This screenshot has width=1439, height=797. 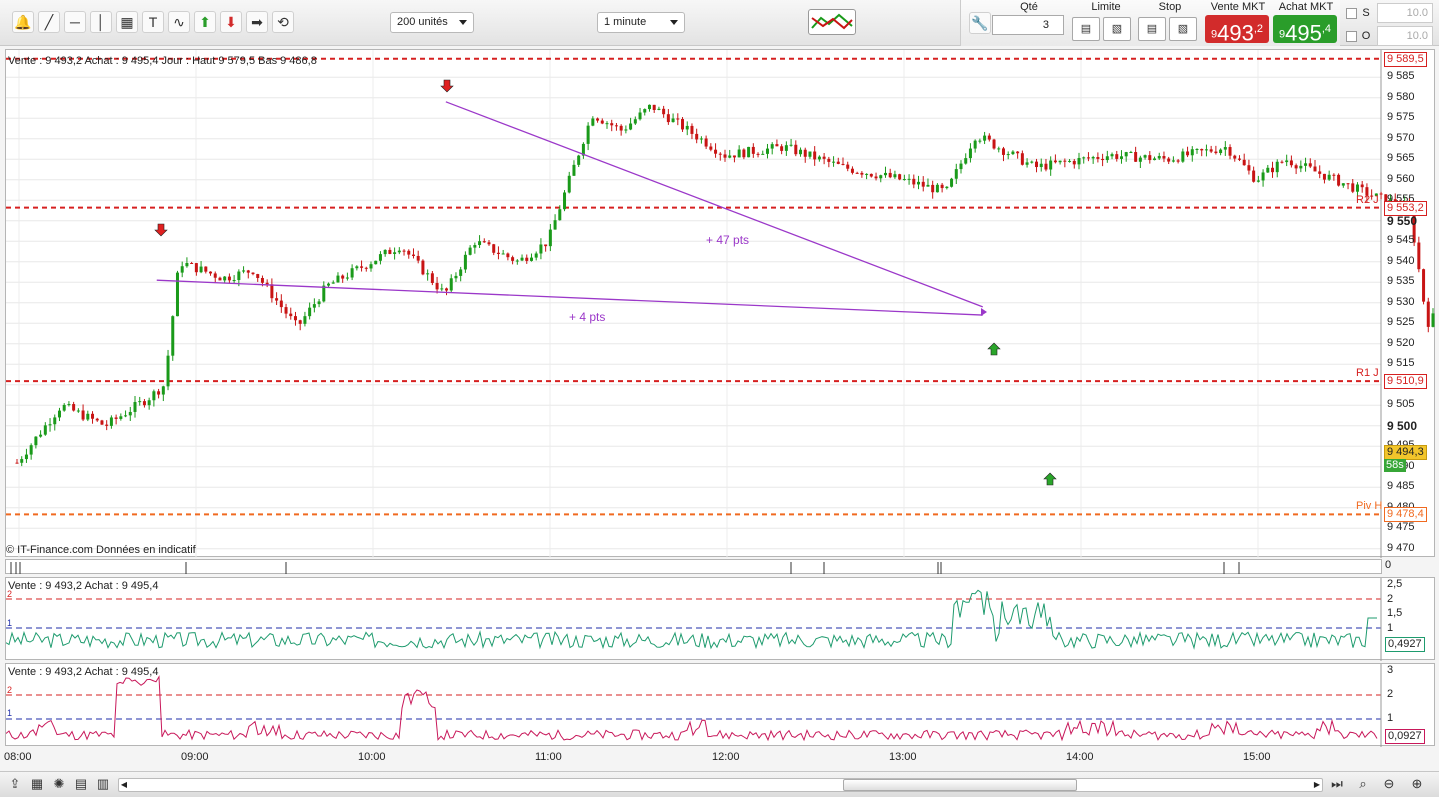 What do you see at coordinates (1405, 644) in the screenshot?
I see `indicator1-value-tag: 0,4927` at bounding box center [1405, 644].